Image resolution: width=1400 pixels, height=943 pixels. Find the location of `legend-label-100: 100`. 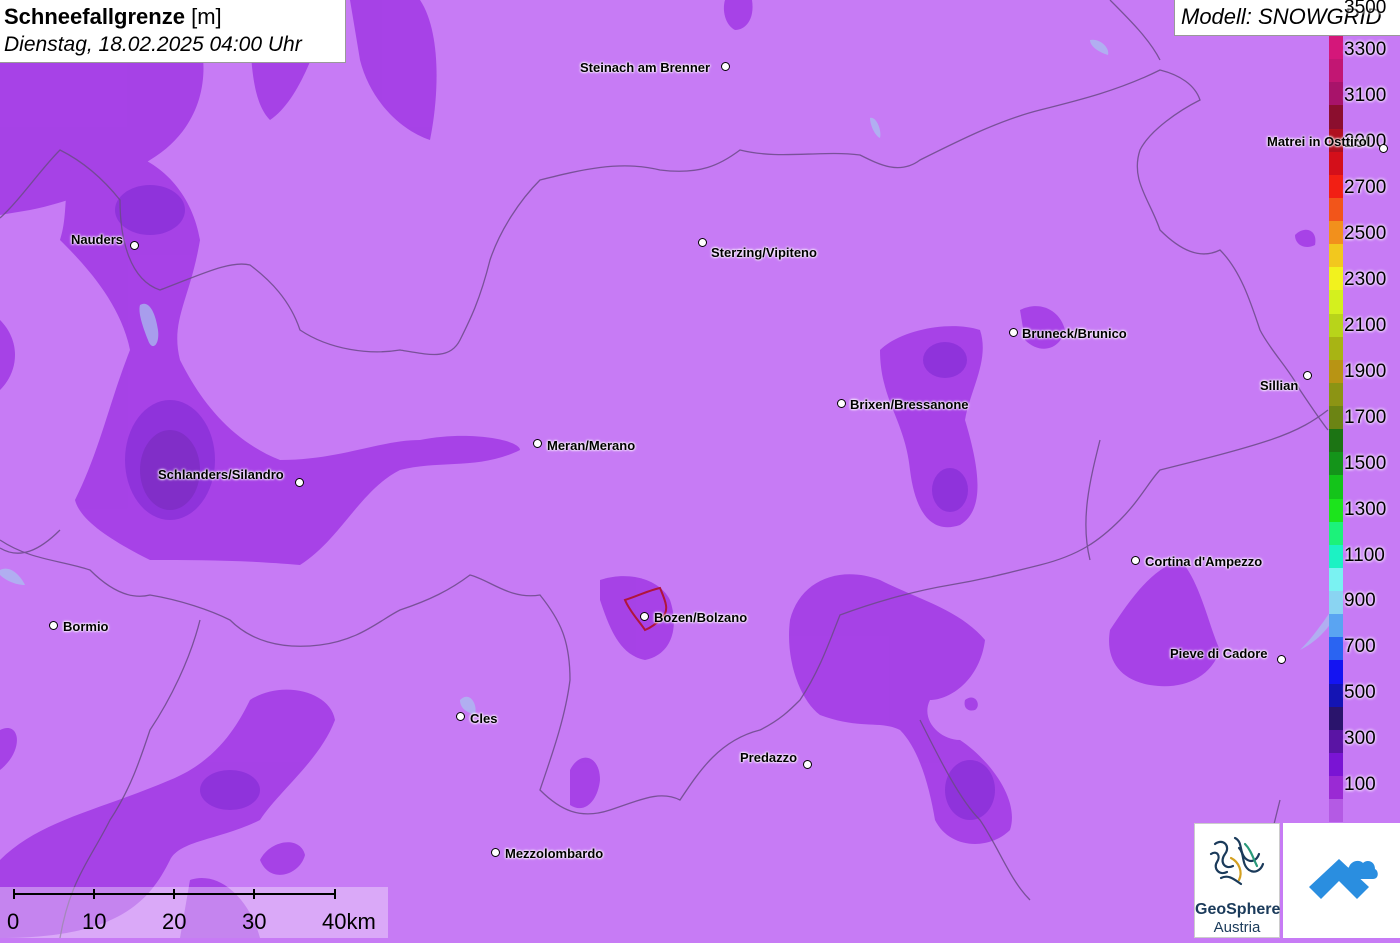

legend-label-100: 100 is located at coordinates (1360, 784).